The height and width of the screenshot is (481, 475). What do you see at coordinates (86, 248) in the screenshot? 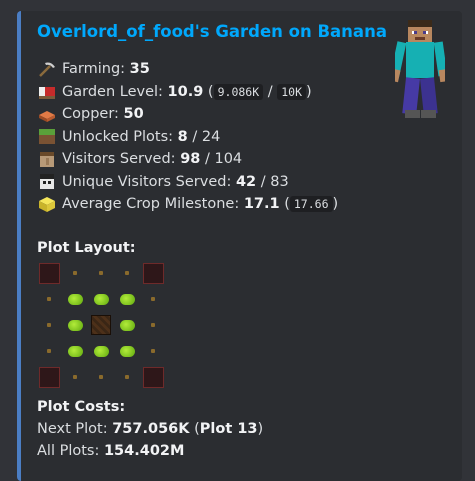
I see `plot-layout-heading: Plot Layout:` at bounding box center [86, 248].